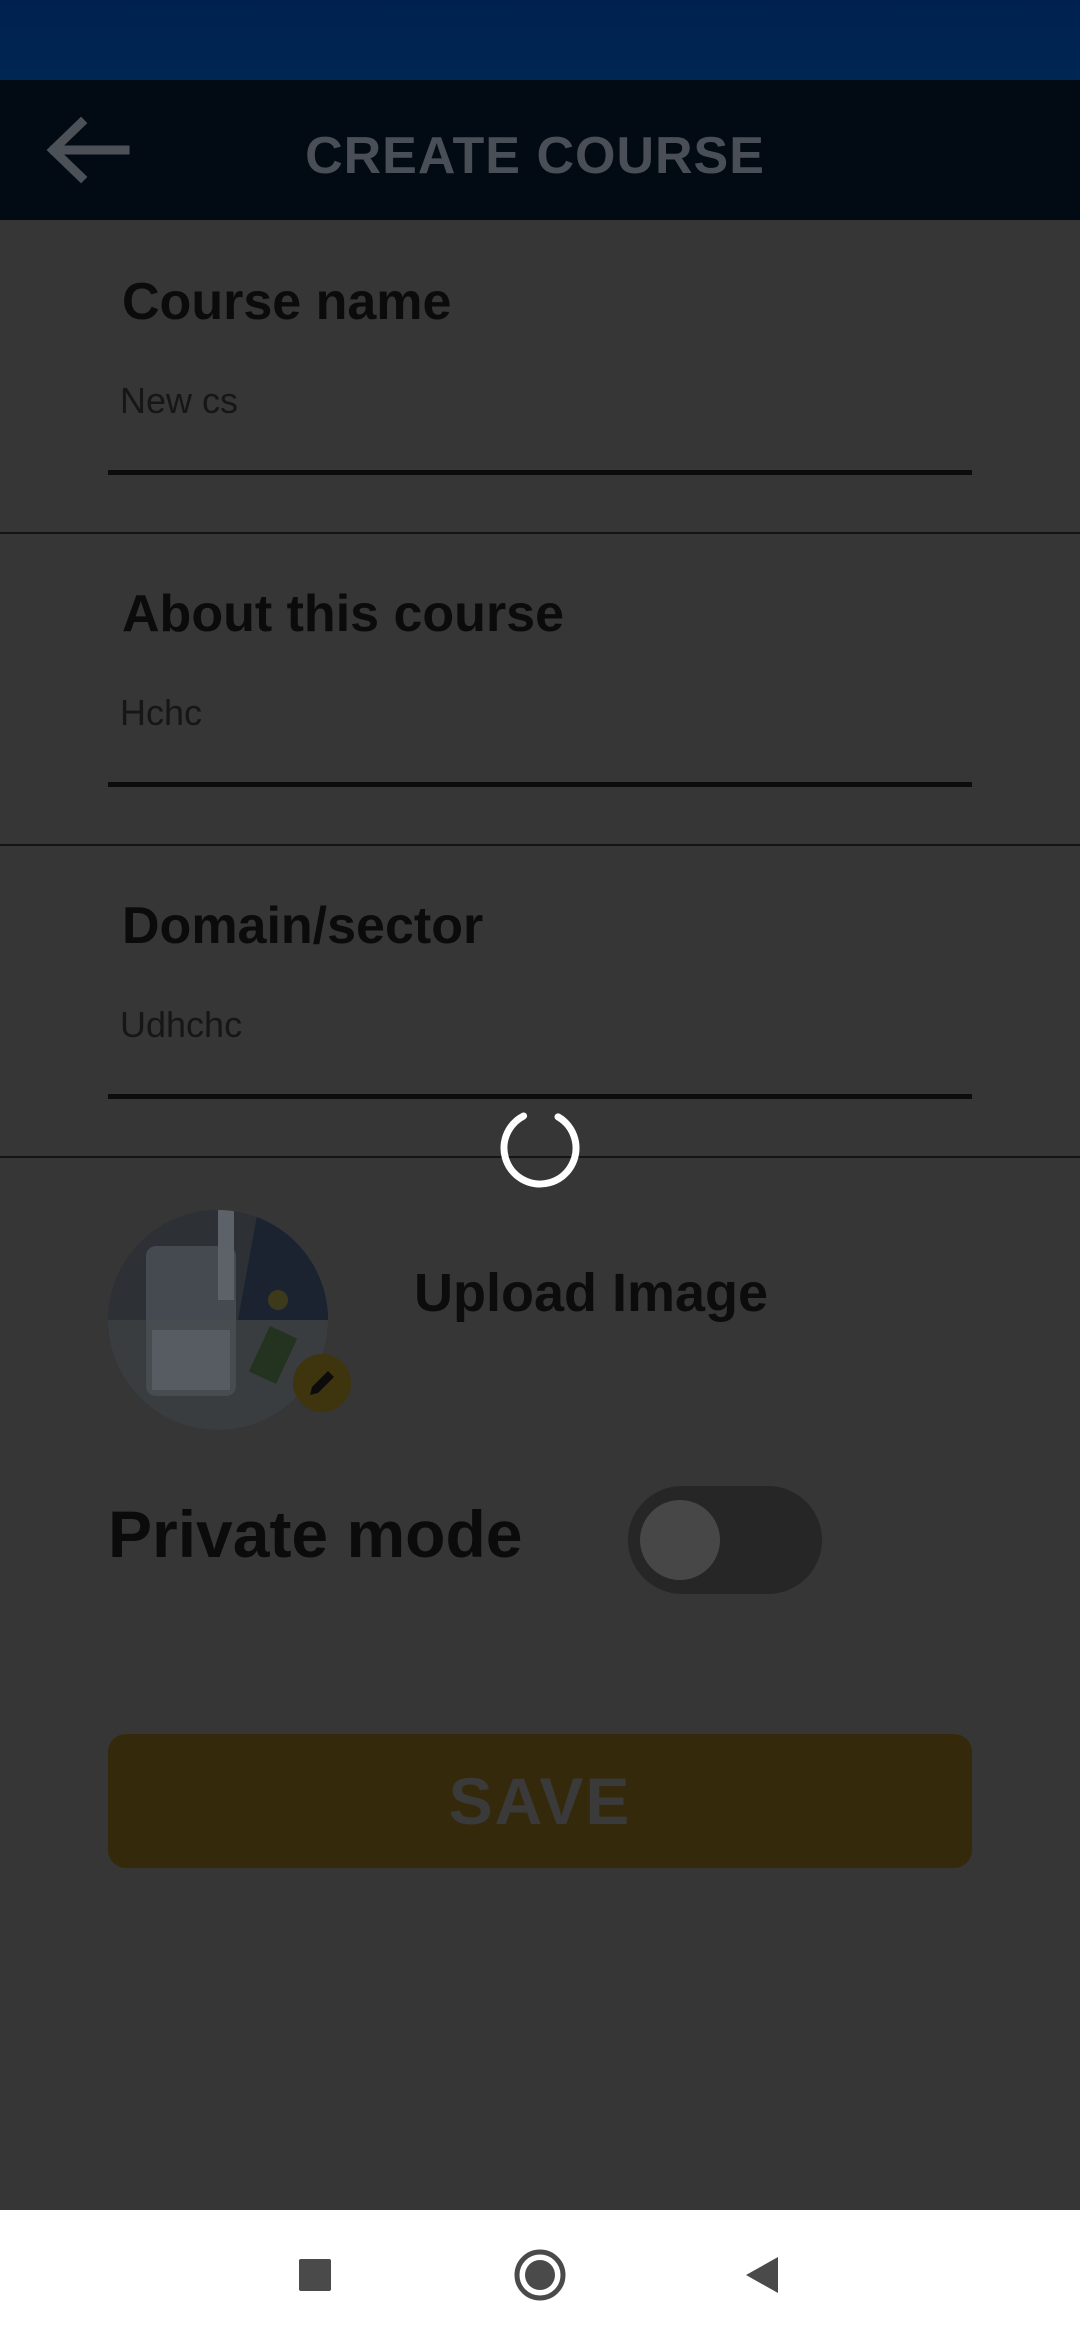 This screenshot has width=1080, height=2340. What do you see at coordinates (540, 1148) in the screenshot?
I see `loading-spinner` at bounding box center [540, 1148].